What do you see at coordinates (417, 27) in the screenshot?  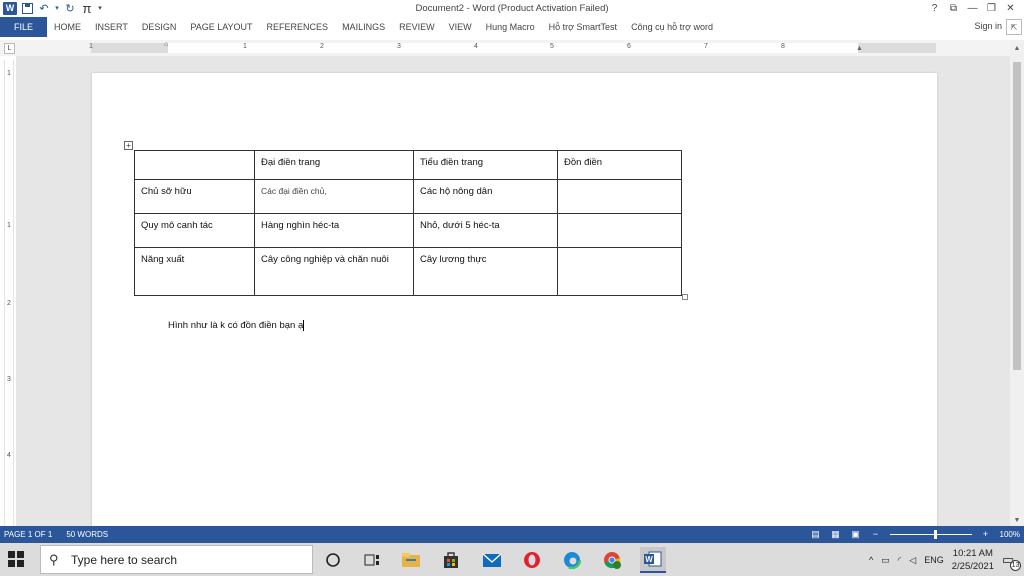 I see `tab-review: REVIEW` at bounding box center [417, 27].